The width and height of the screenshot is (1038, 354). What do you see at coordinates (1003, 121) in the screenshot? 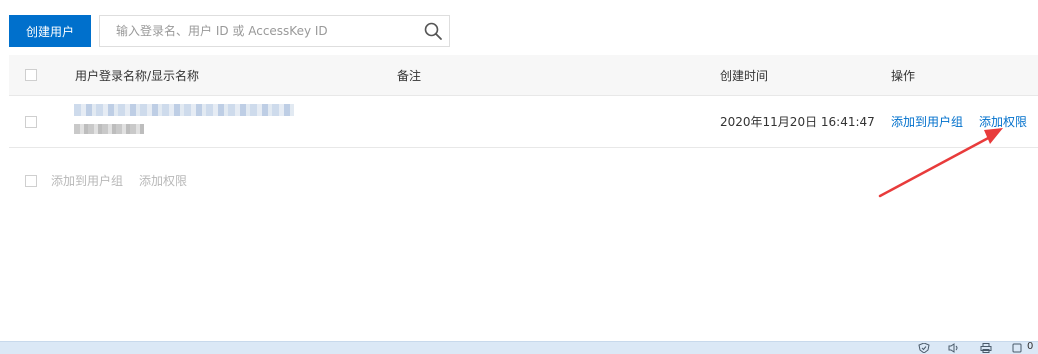
I see `row-add-permission-link: 添加权限` at bounding box center [1003, 121].